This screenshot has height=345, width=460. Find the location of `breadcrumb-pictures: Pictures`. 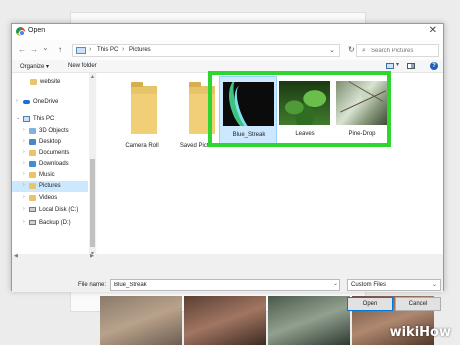

breadcrumb-pictures: Pictures is located at coordinates (140, 50).